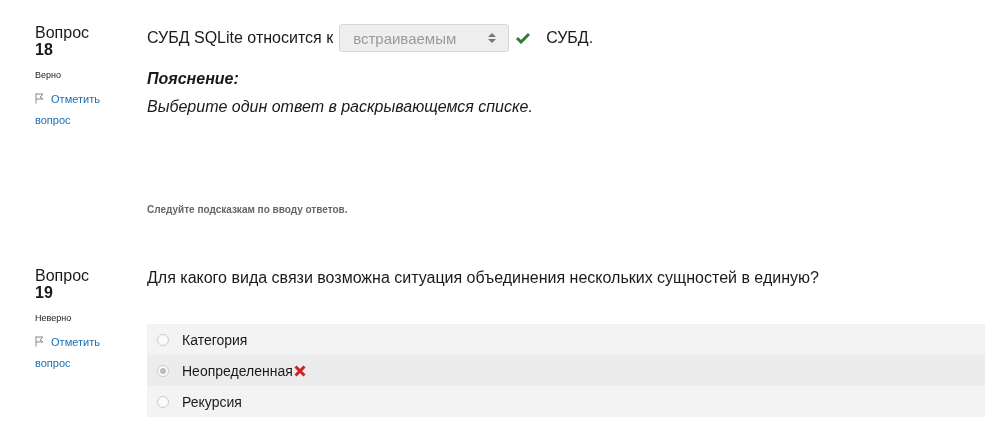  Describe the element at coordinates (215, 339) in the screenshot. I see `option-label: Категория` at that location.